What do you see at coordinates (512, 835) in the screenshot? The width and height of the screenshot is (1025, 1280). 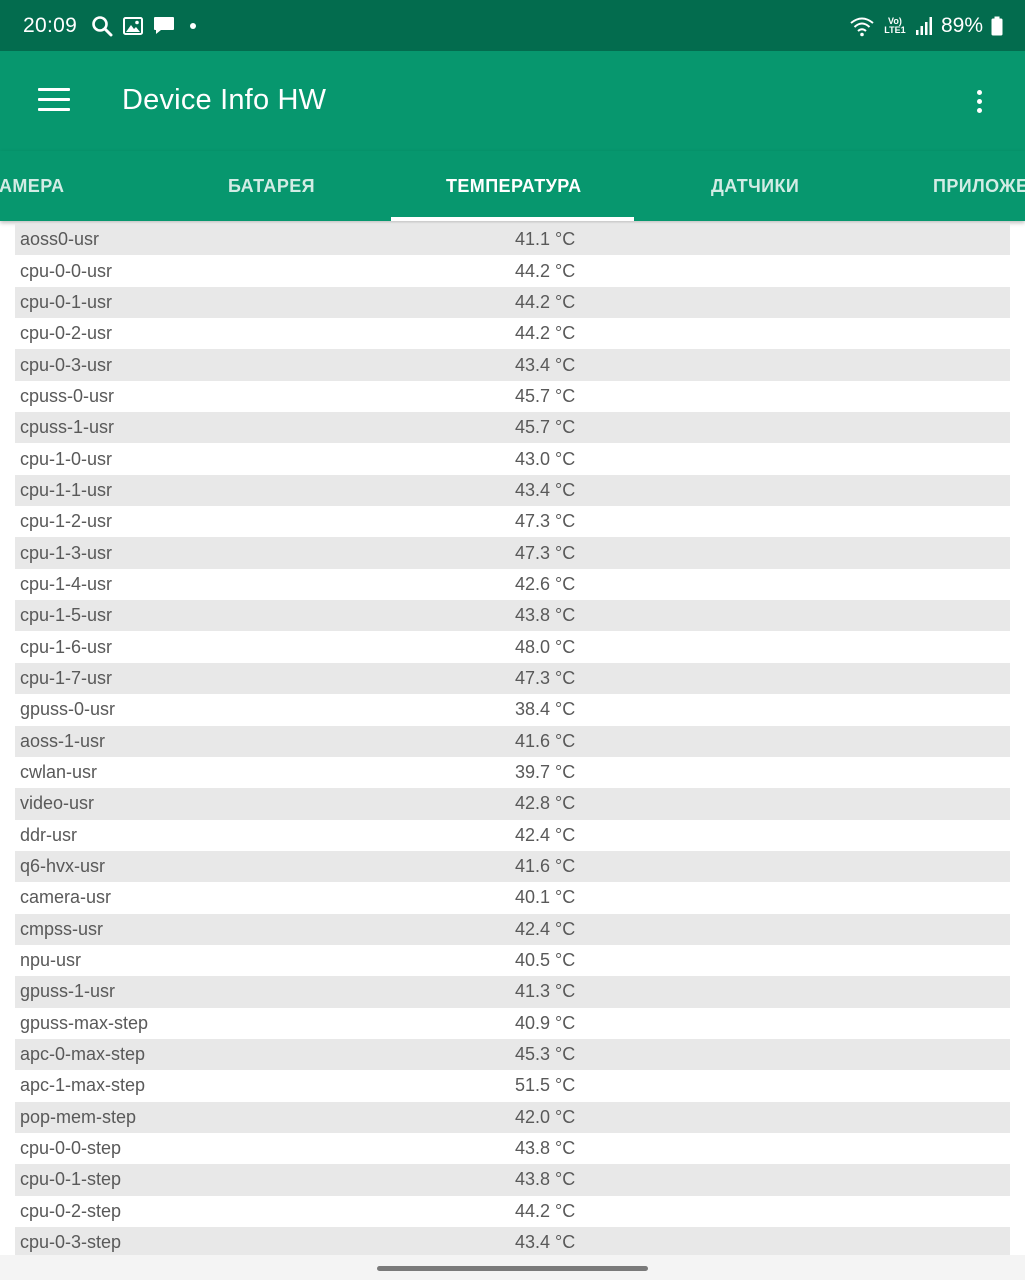 I see `list-item: ddr-usr 42.4 °C` at bounding box center [512, 835].